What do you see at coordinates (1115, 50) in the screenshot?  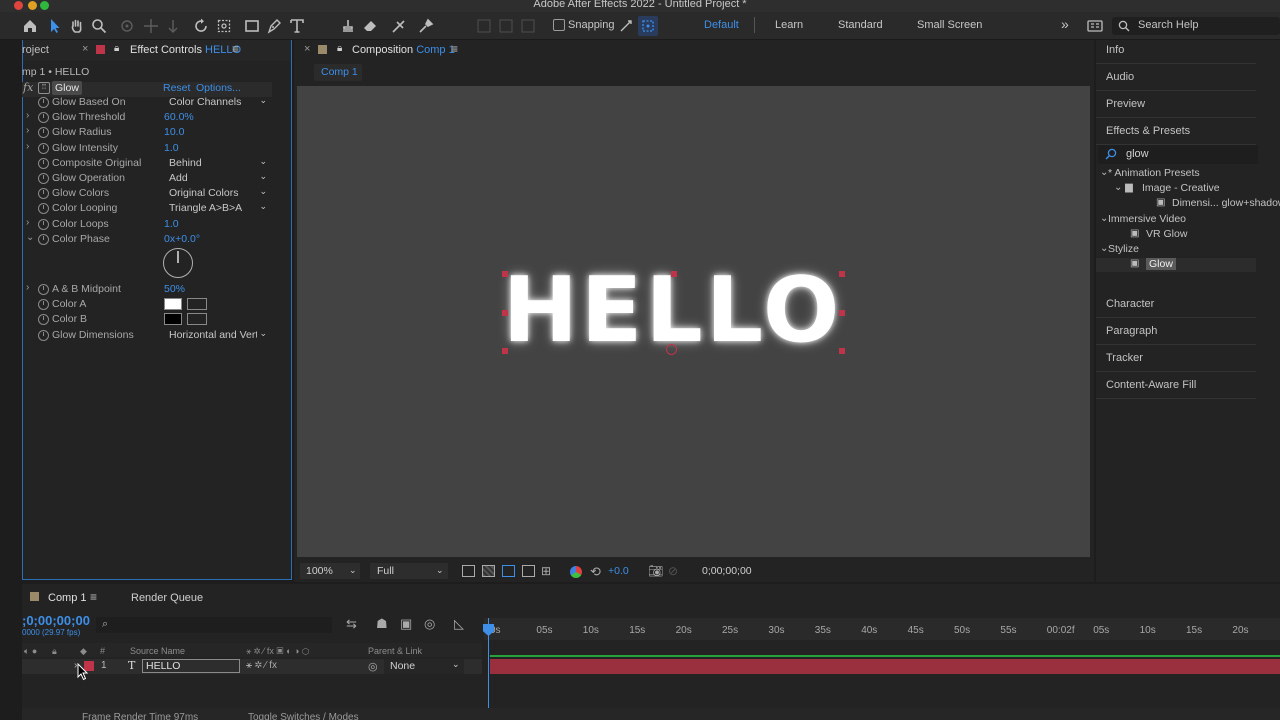 I see `panel-item-info: Info` at bounding box center [1115, 50].